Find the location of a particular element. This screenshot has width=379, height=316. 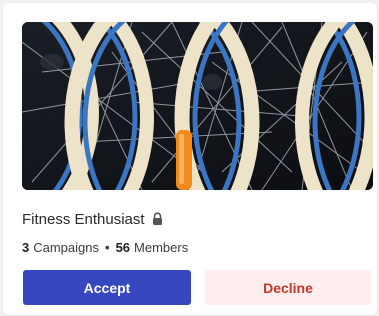

members-count: 56 is located at coordinates (123, 247).